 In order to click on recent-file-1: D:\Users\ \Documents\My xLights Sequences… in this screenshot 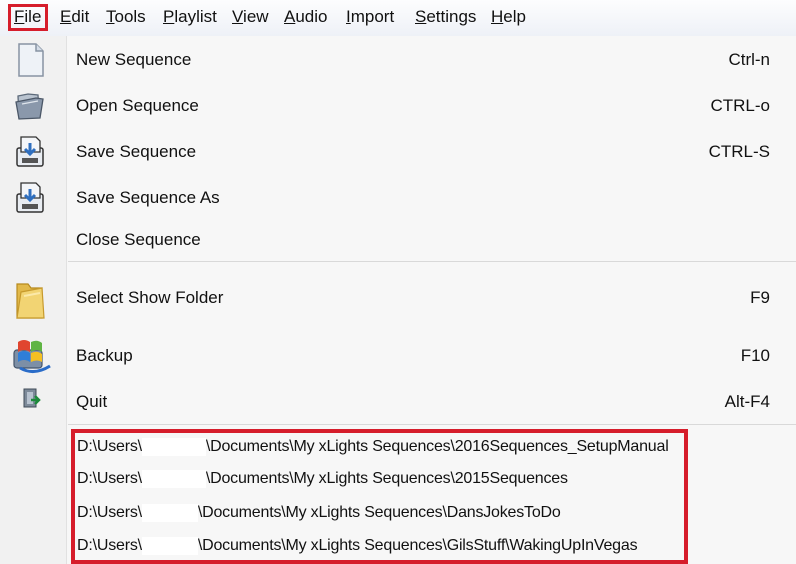, I will do `click(398, 449)`.